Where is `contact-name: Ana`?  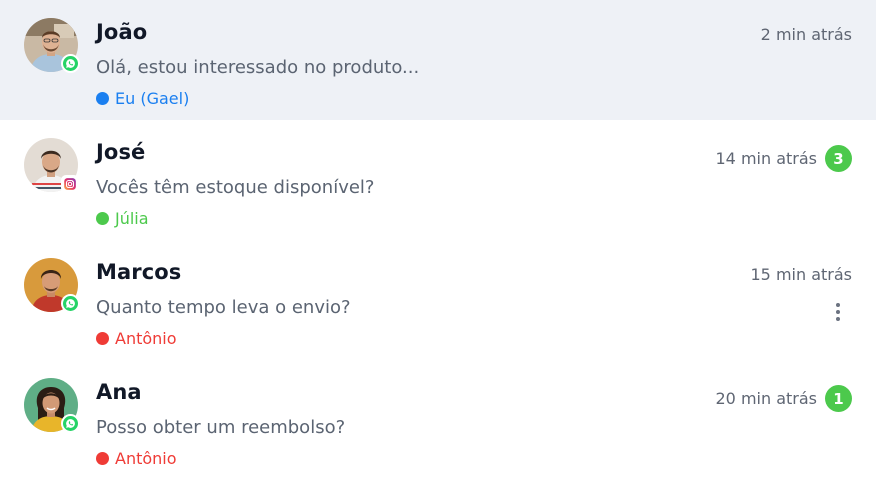 contact-name: Ana is located at coordinates (119, 392).